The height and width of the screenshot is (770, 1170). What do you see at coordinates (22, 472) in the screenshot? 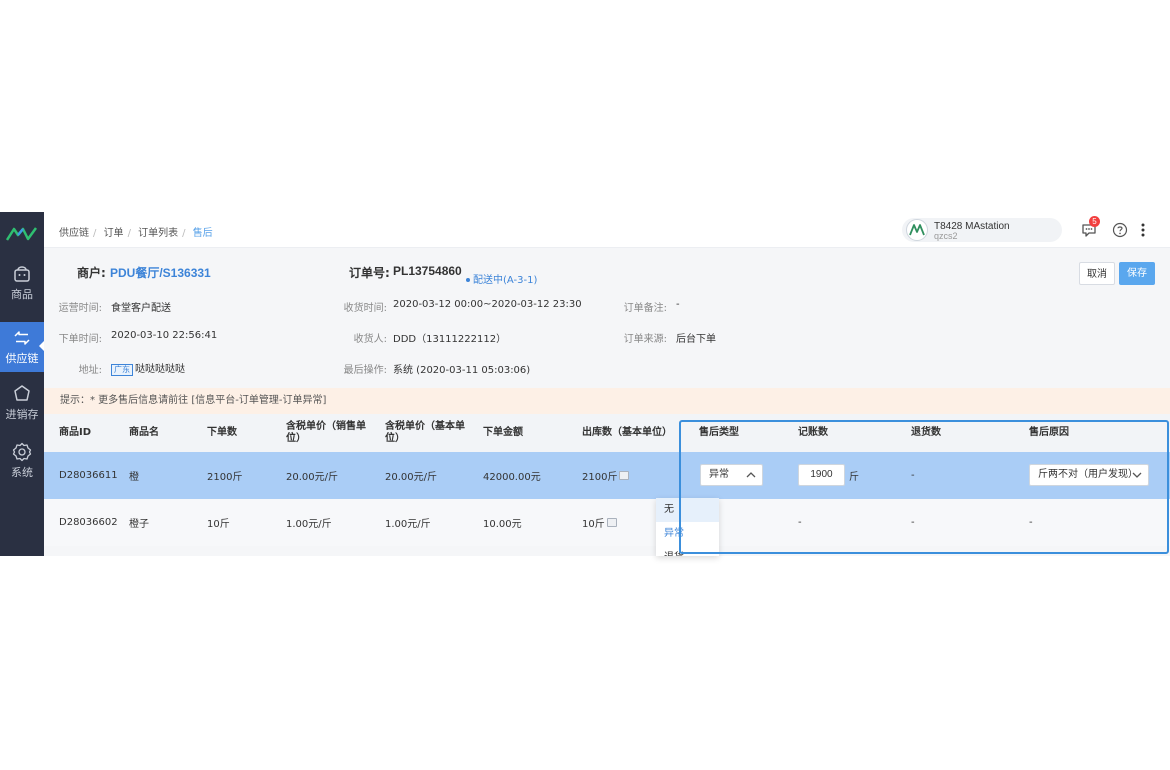
I see `sidebar-item-label: 系统` at bounding box center [22, 472].